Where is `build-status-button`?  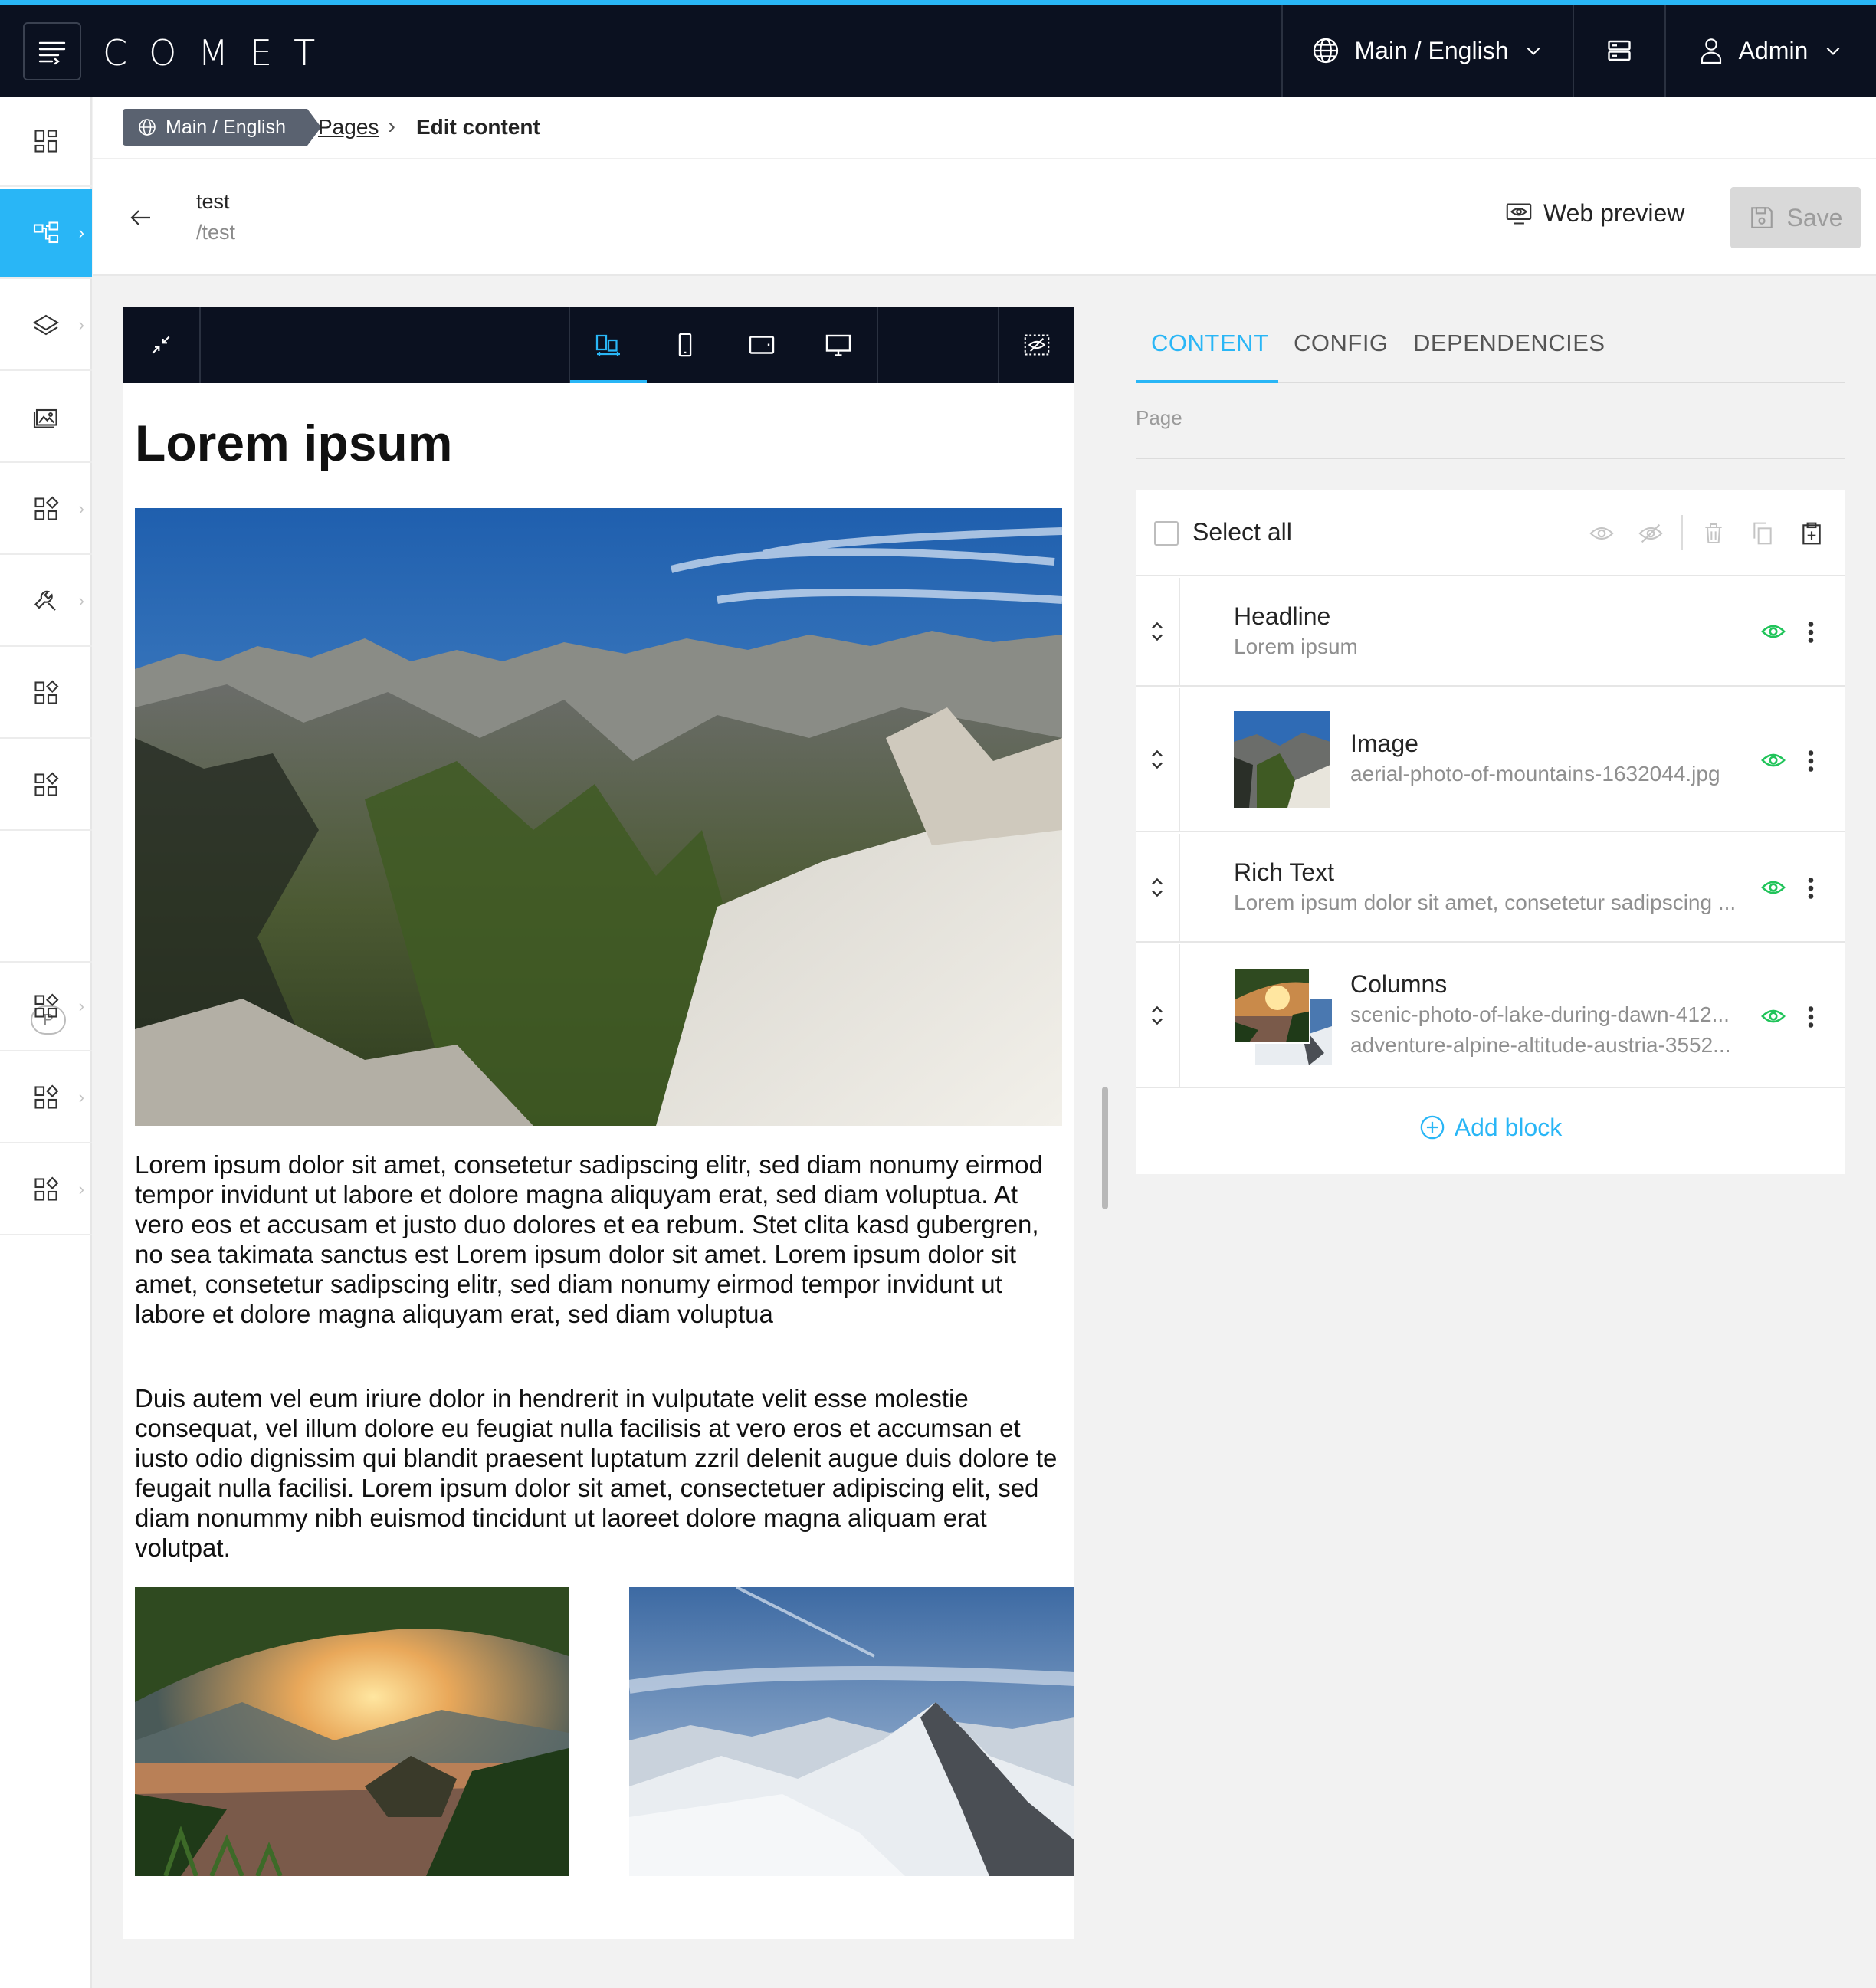
build-status-button is located at coordinates (1619, 51).